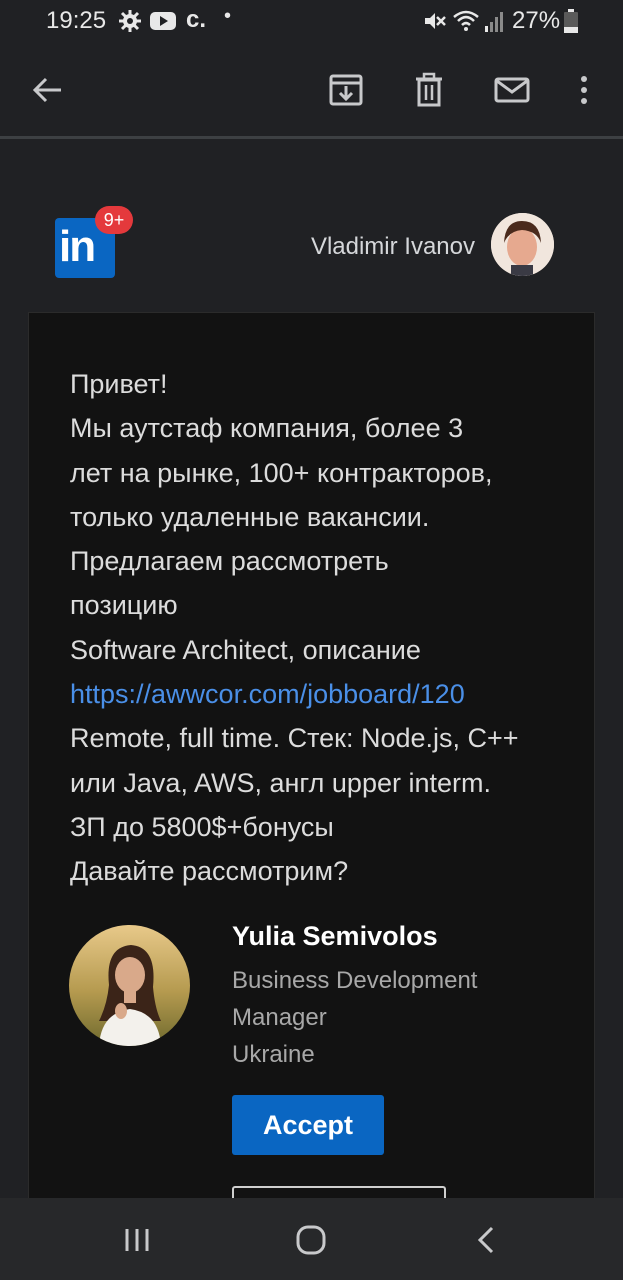  Describe the element at coordinates (209, 871) in the screenshot. I see `message-line: Давайте рассмотрим?` at that location.